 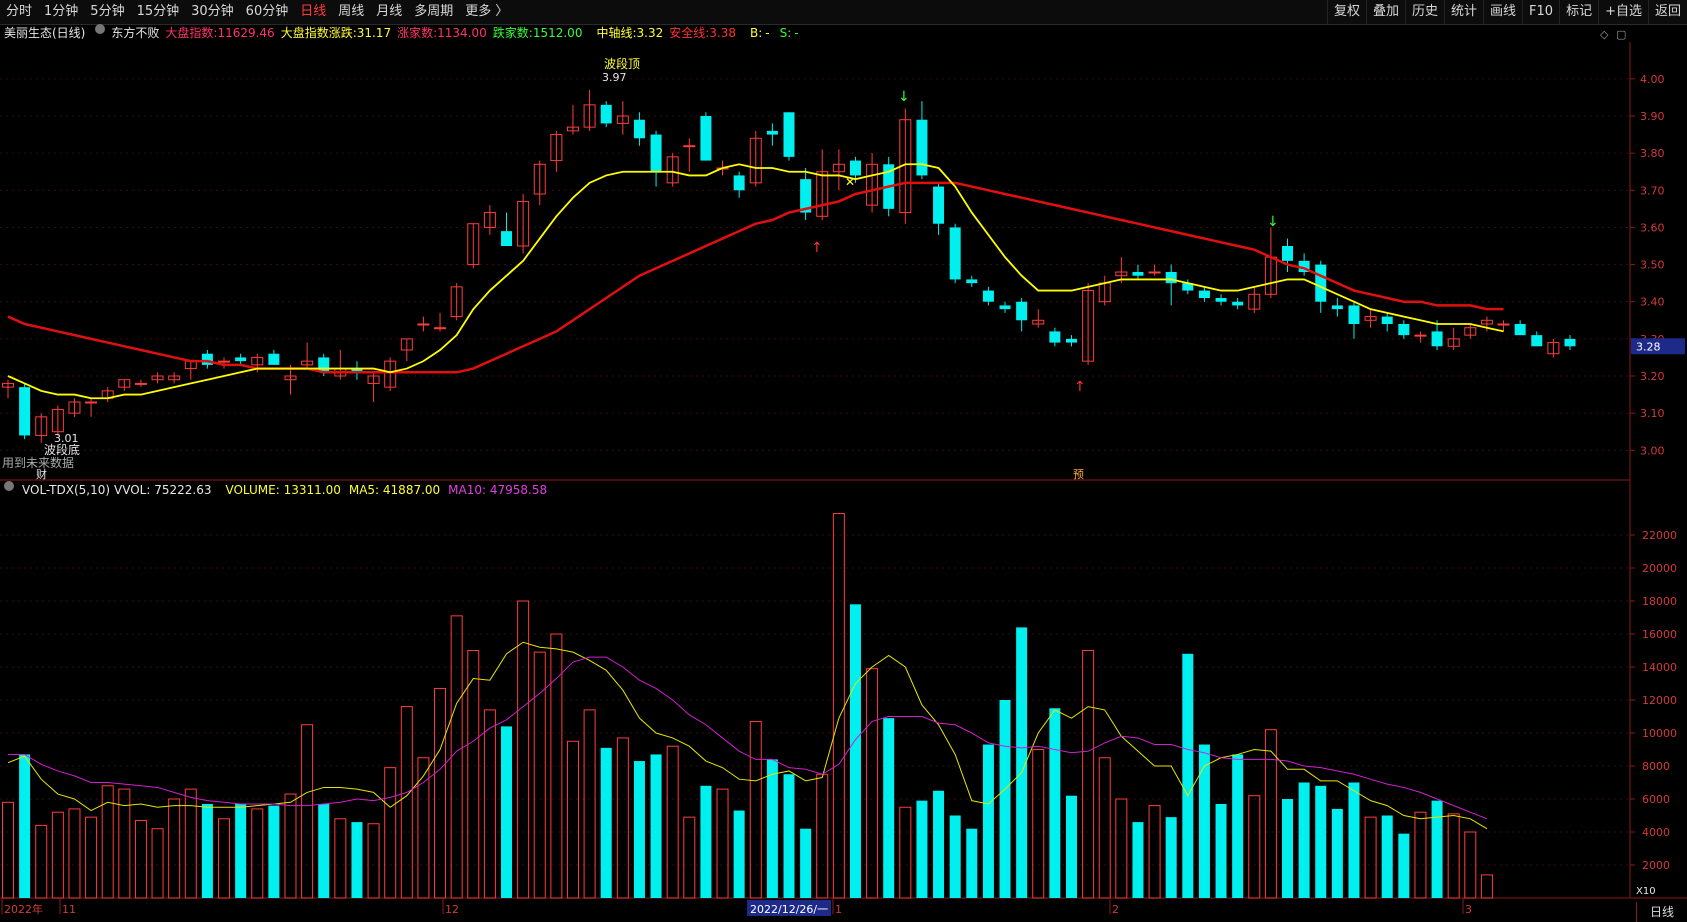 What do you see at coordinates (212, 12) in the screenshot?
I see `period-tab-4: 30分钟` at bounding box center [212, 12].